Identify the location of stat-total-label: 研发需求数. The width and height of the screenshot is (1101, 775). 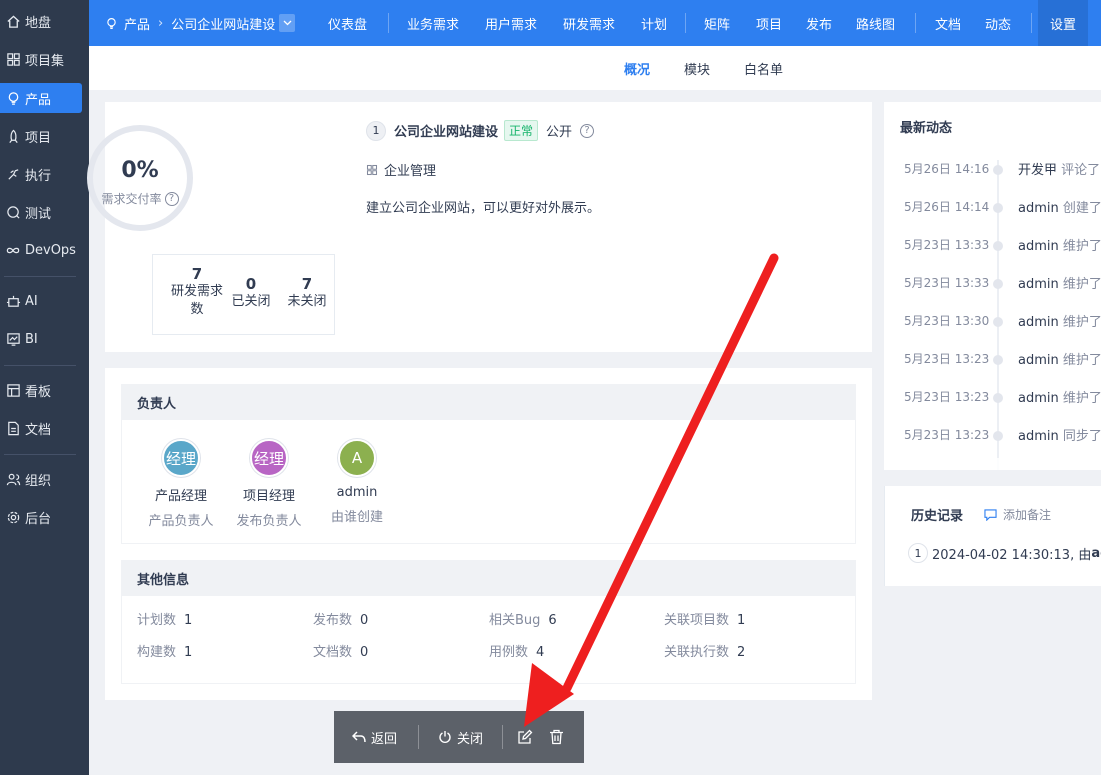
(196, 300).